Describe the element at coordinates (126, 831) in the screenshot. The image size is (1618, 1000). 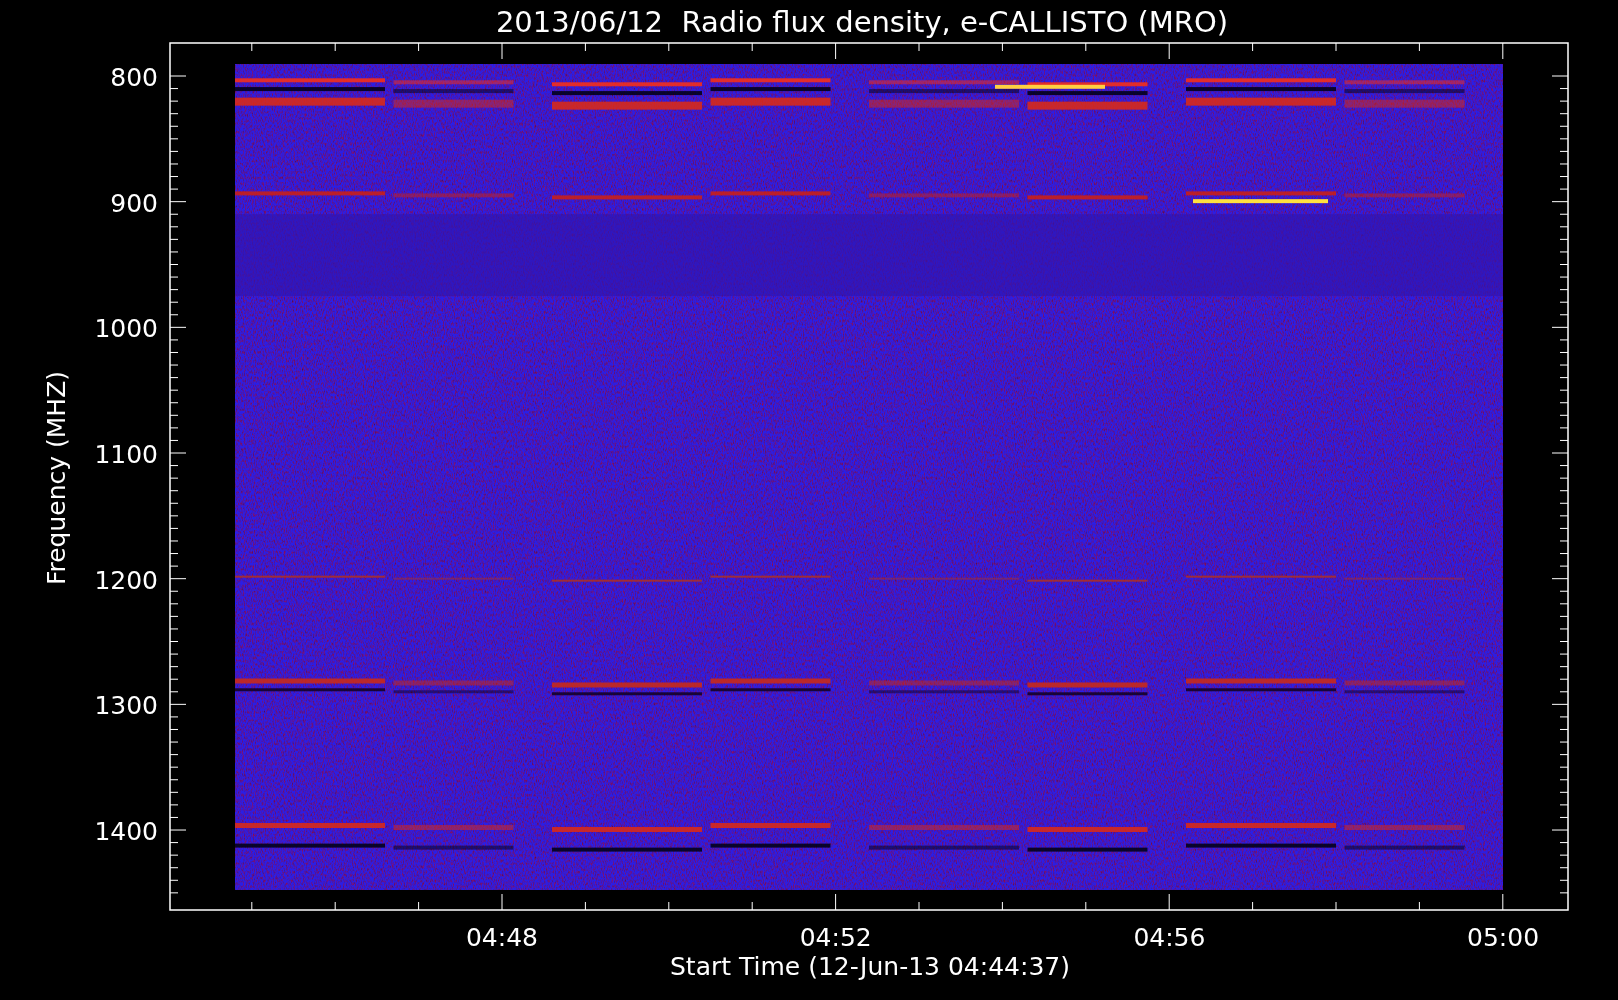
I see `y-tick-label: 1400` at that location.